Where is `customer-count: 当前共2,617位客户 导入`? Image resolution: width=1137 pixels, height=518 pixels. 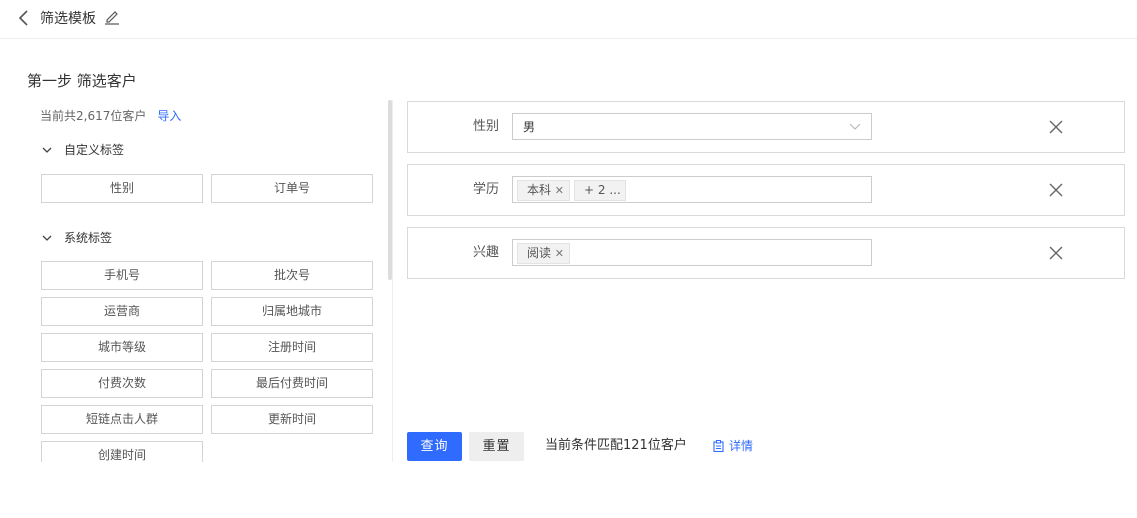 customer-count: 当前共2,617位客户 导入 is located at coordinates (110, 116).